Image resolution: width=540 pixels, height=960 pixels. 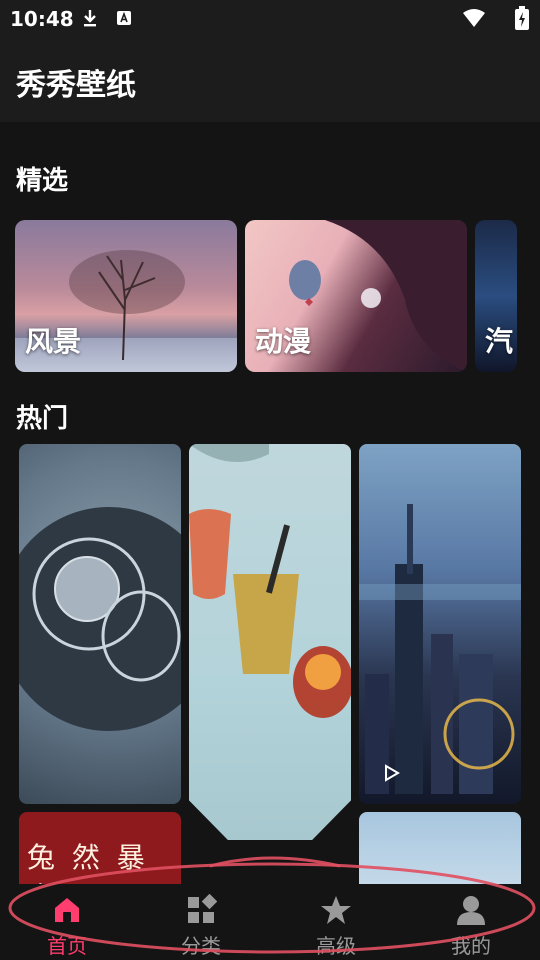 I want to click on section-title-hot: 热门, so click(x=42, y=419).